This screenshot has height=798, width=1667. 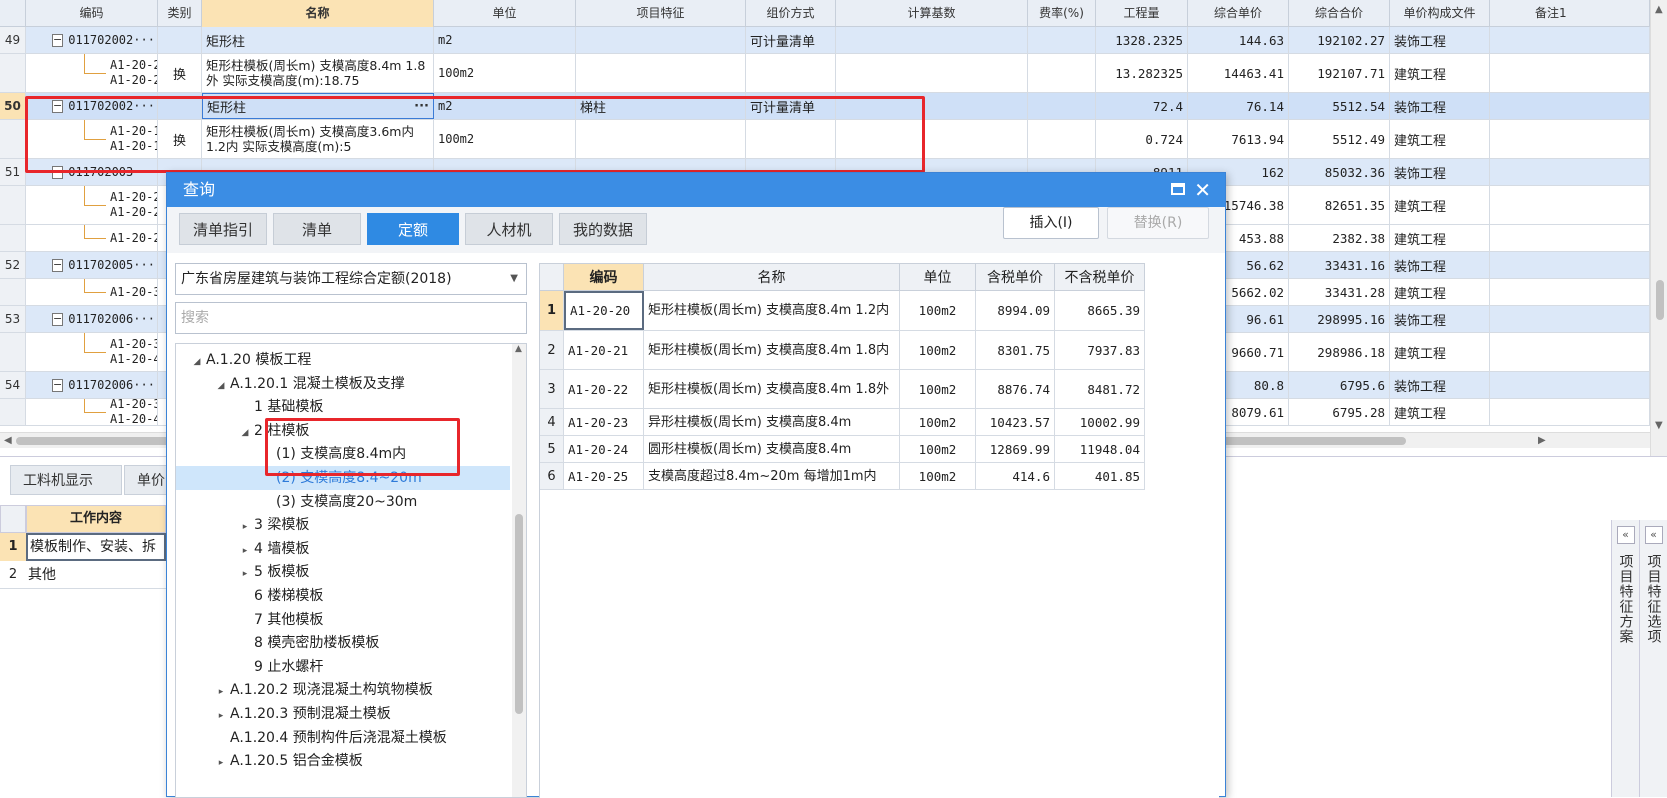 I want to click on result-name-cell: 矩形柱模板(周长m) 支模高度8.4m 1.8外, so click(x=772, y=389).